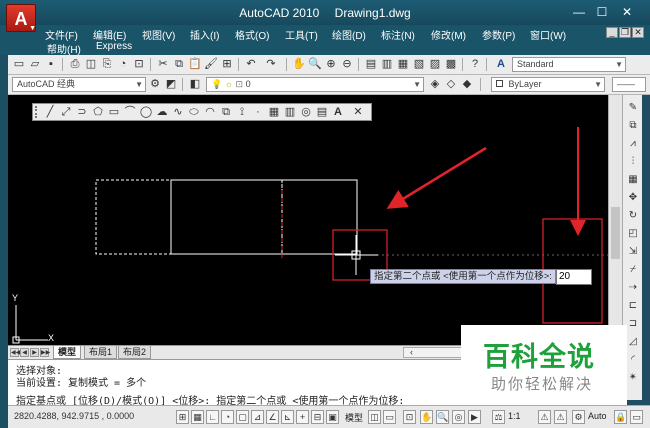  I want to click on multiline-text-icon: A, so click(338, 112).